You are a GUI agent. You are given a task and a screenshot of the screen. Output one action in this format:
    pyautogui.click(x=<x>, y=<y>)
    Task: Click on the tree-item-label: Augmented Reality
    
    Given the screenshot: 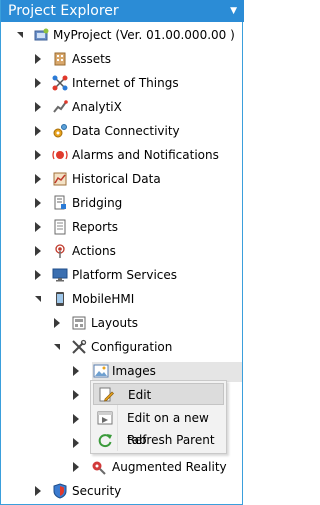 What is the action you would take?
    pyautogui.click(x=169, y=467)
    